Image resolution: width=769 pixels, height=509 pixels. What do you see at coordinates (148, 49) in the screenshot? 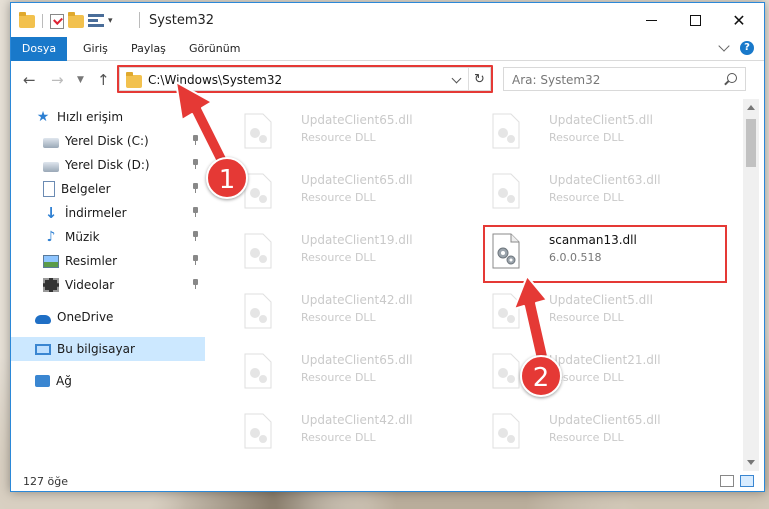
I see `tab-paylas: Paylaş` at bounding box center [148, 49].